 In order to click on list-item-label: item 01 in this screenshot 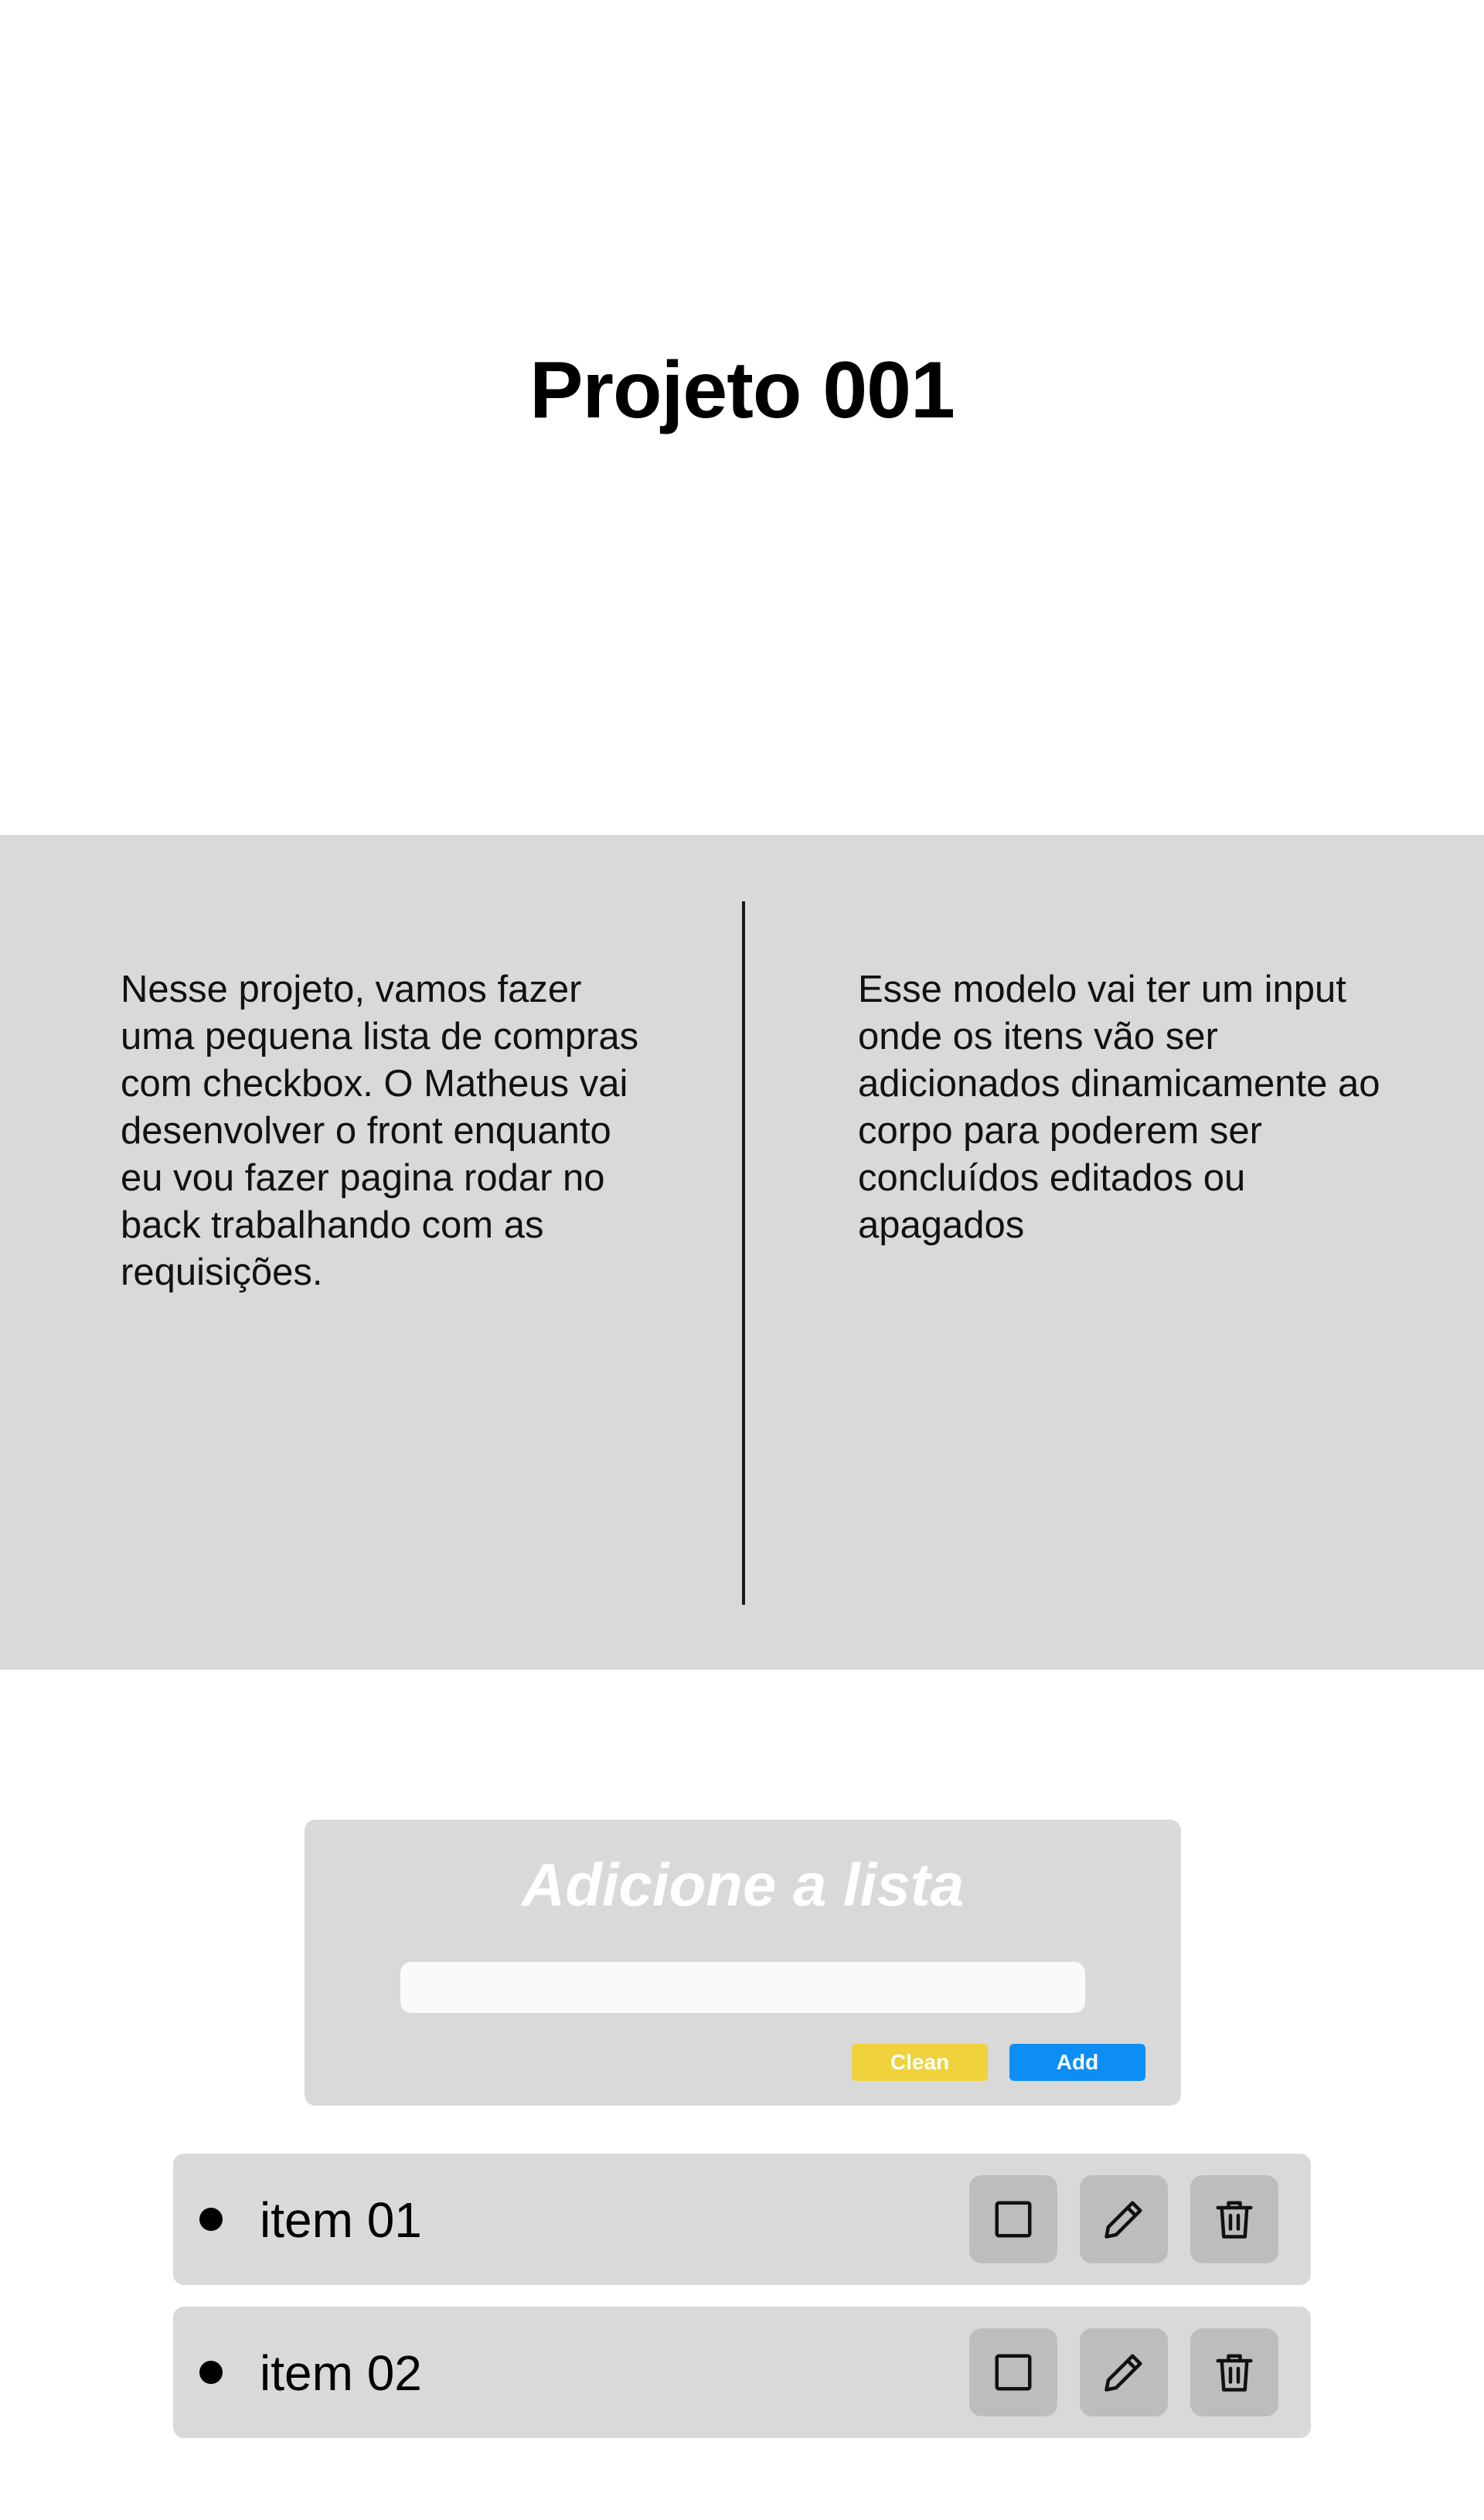, I will do `click(341, 2220)`.